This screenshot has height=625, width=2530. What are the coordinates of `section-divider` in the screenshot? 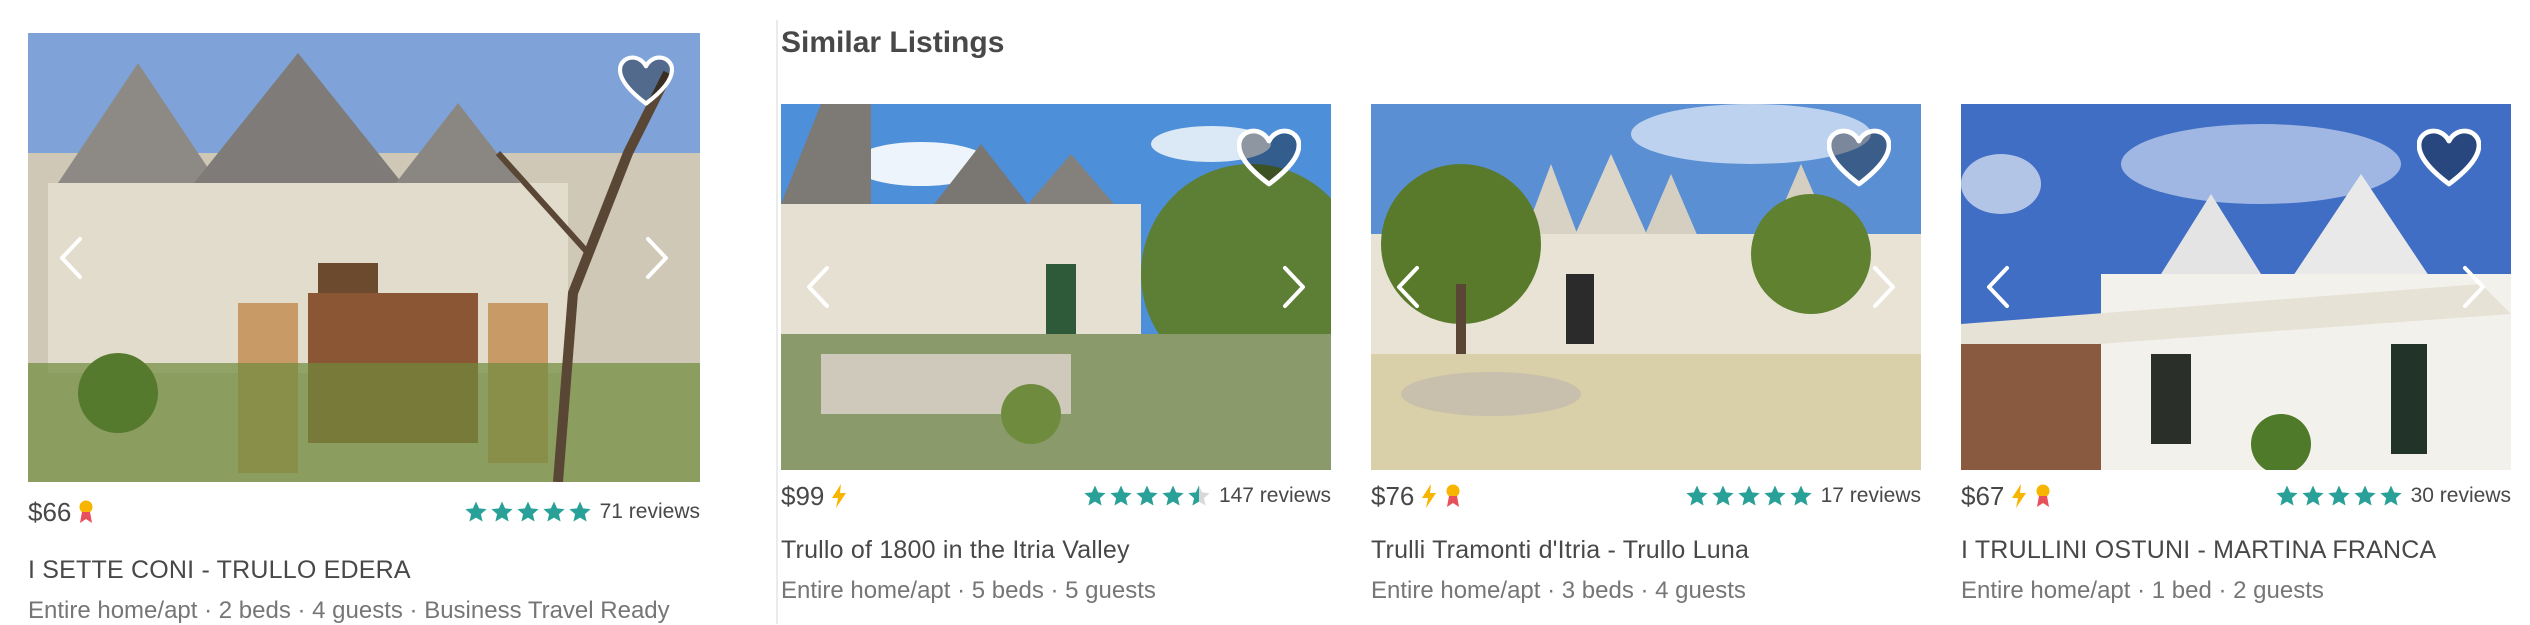 It's located at (777, 322).